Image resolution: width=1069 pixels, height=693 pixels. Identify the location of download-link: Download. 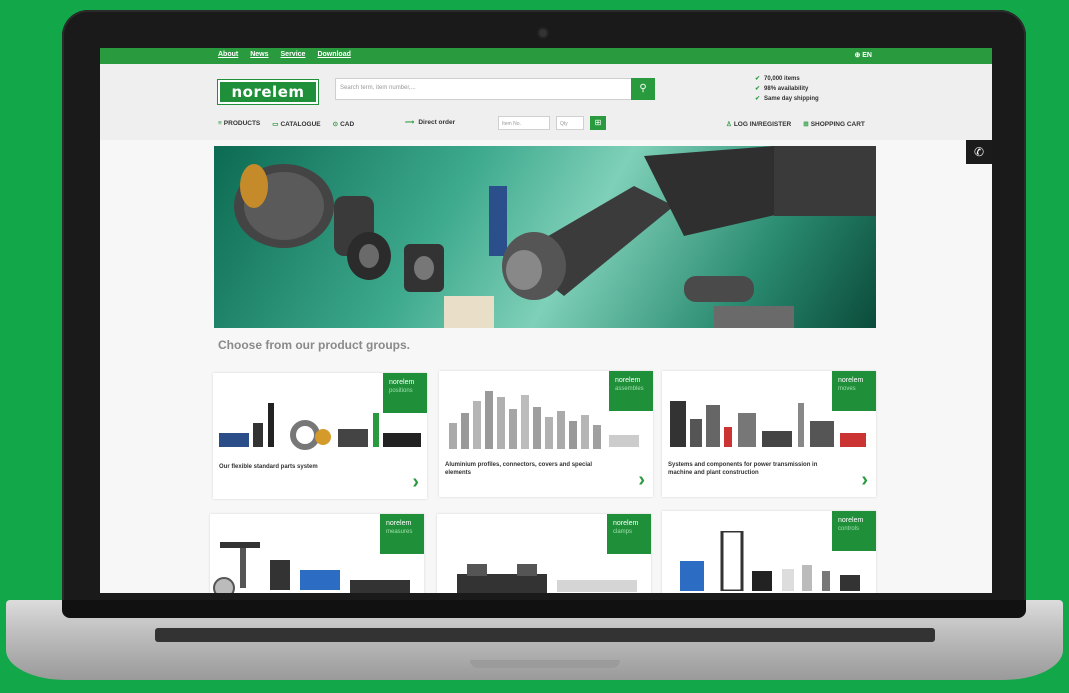
(333, 54).